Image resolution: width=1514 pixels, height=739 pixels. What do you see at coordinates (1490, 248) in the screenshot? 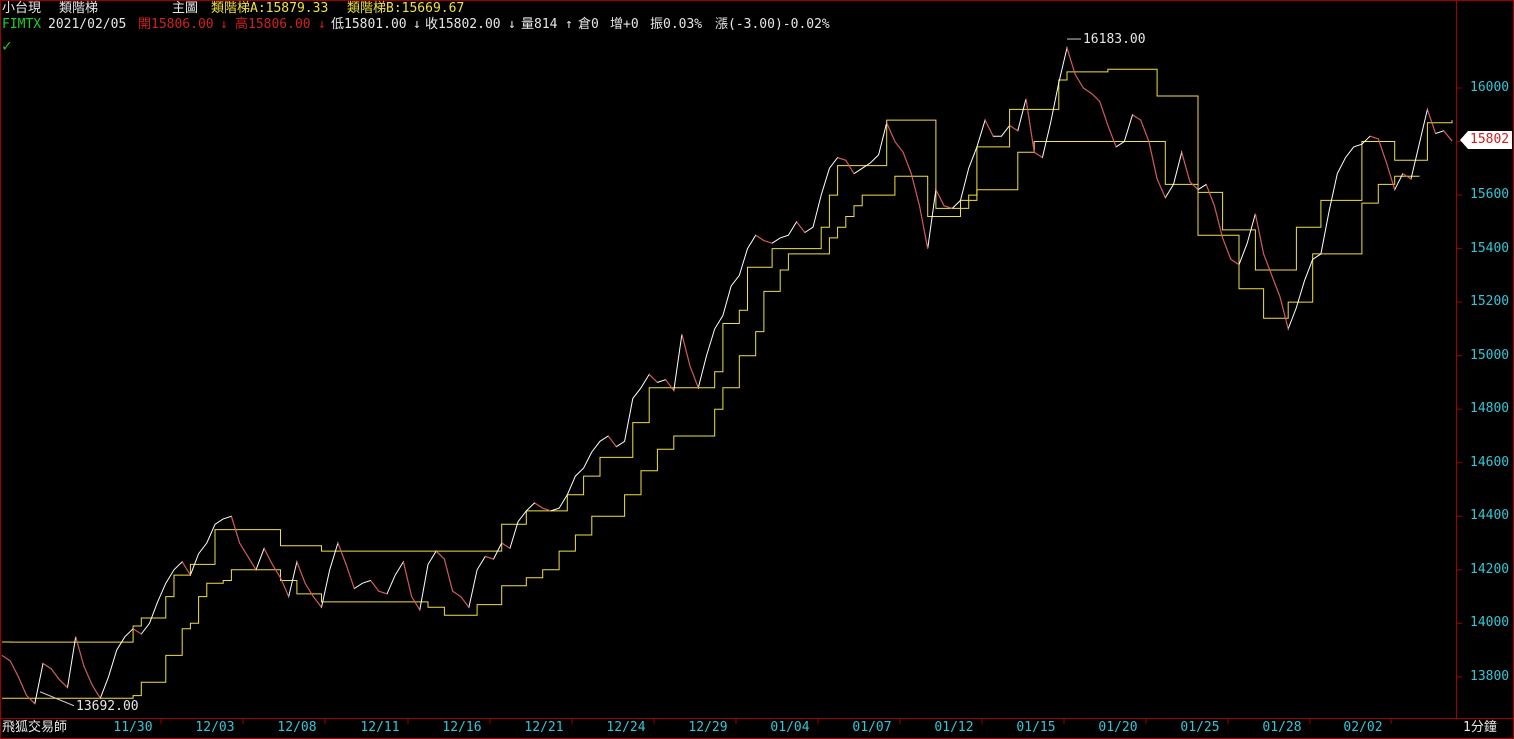
I see `ytick-label: 15400` at bounding box center [1490, 248].